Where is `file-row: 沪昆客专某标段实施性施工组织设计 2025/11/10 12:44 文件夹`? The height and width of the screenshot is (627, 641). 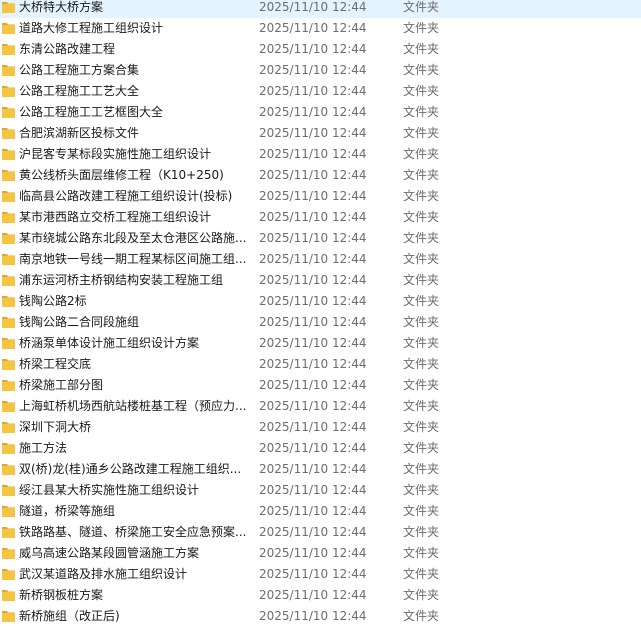
file-row: 沪昆客专某标段实施性施工组织设计 2025/11/10 12:44 文件夹 is located at coordinates (320, 154).